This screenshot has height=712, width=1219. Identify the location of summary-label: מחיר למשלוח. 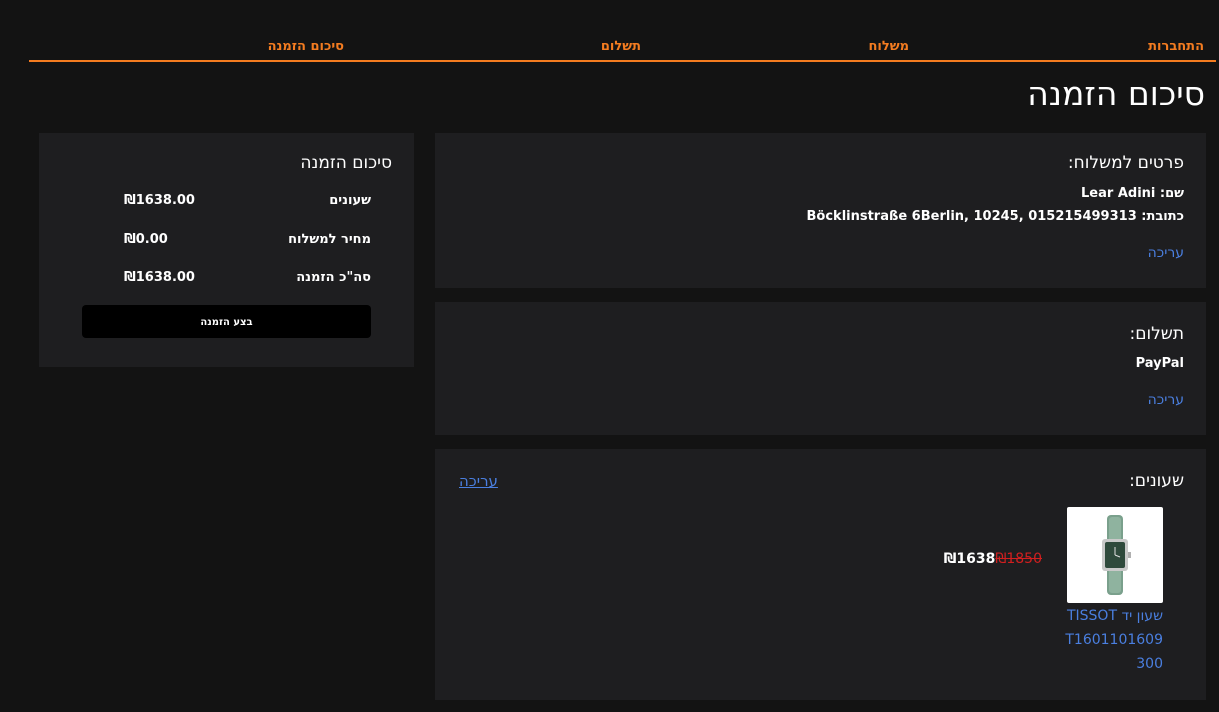
(329, 239).